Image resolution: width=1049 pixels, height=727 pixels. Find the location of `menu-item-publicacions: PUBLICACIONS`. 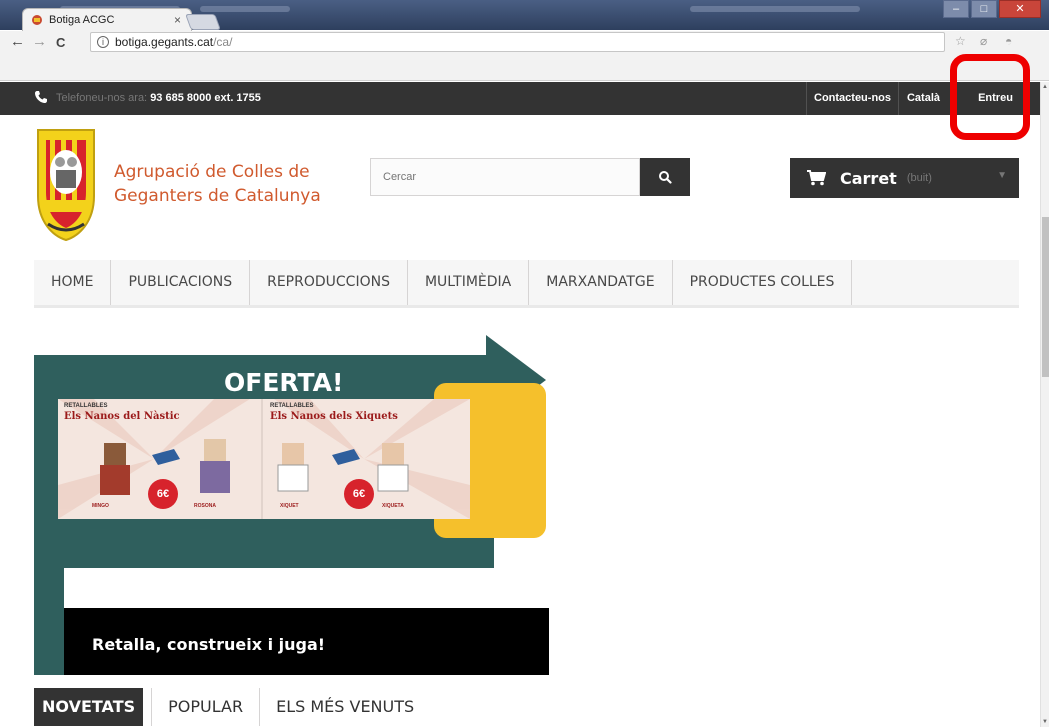

menu-item-publicacions: PUBLICACIONS is located at coordinates (181, 282).